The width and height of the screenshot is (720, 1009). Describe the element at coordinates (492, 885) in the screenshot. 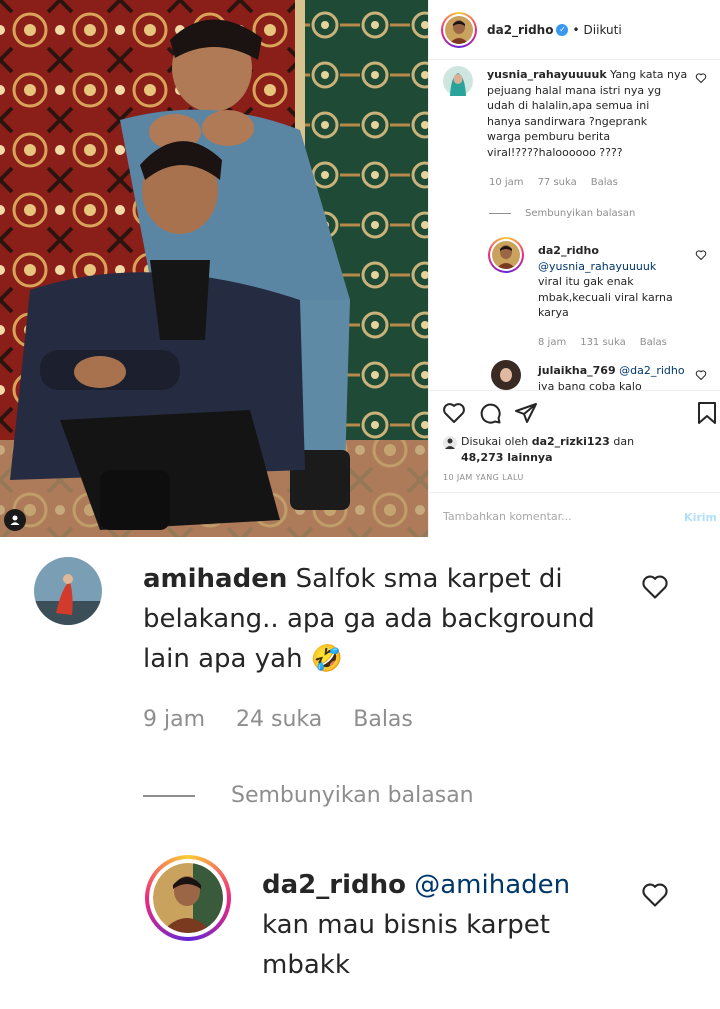

I see `reply-mention: @amihaden` at that location.